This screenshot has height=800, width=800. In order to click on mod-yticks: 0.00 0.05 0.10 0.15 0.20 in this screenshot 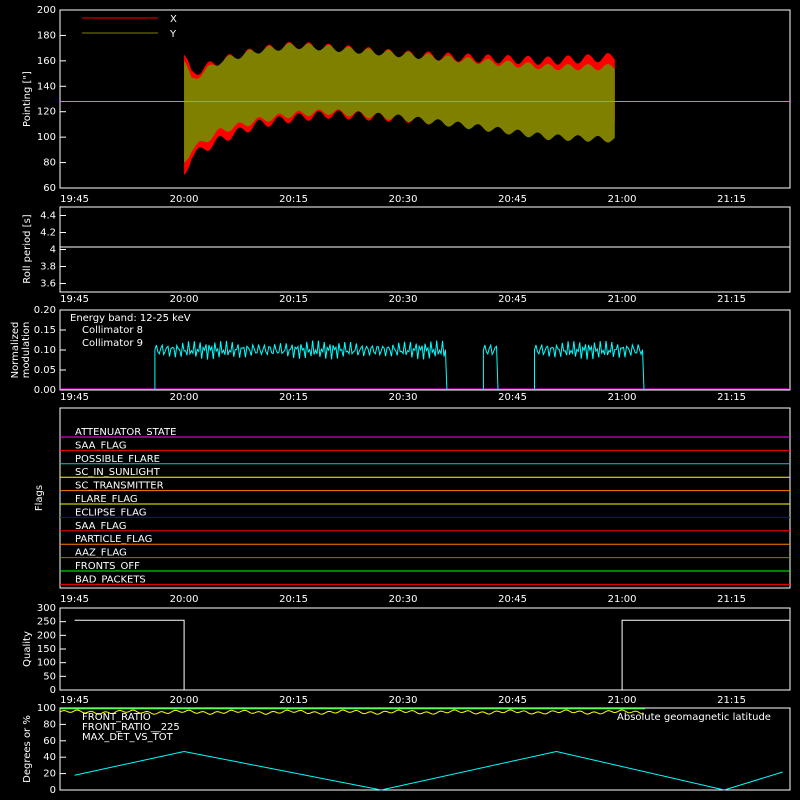, I will do `click(50, 350)`.